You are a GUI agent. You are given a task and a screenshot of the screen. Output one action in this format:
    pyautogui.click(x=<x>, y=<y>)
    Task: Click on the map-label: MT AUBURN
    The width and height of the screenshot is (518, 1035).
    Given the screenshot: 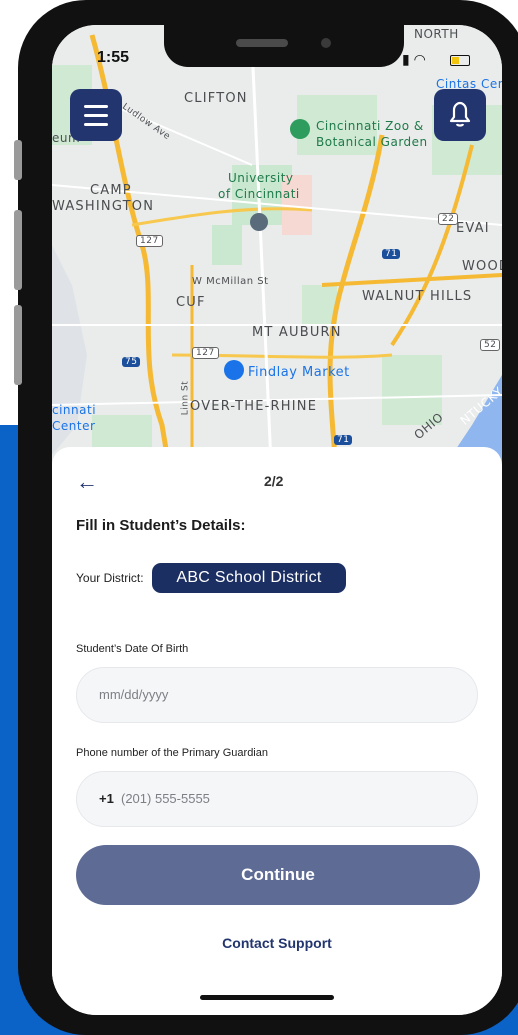 What is the action you would take?
    pyautogui.click(x=297, y=332)
    